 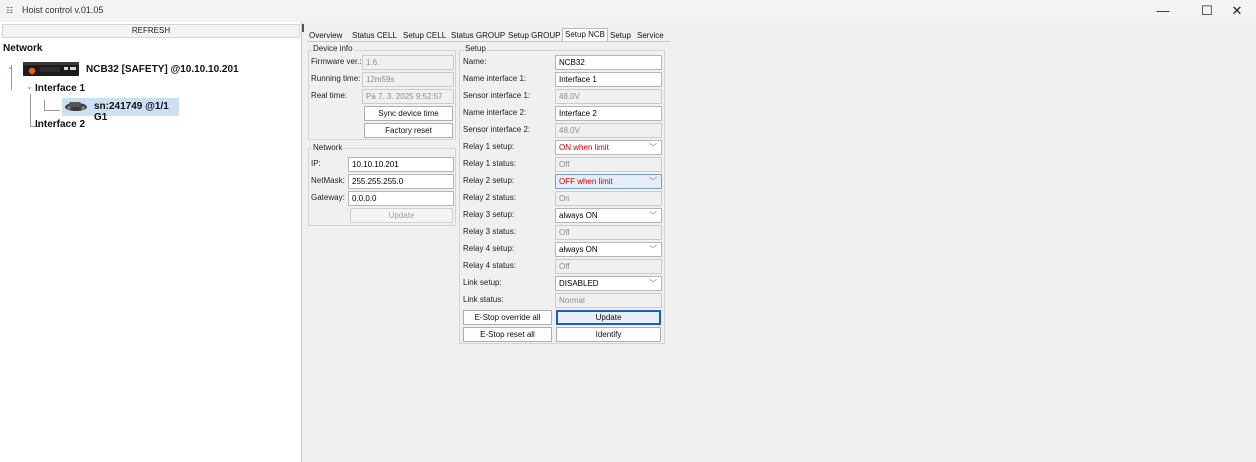 I want to click on sync-device-time-button: Sync device time, so click(x=408, y=113).